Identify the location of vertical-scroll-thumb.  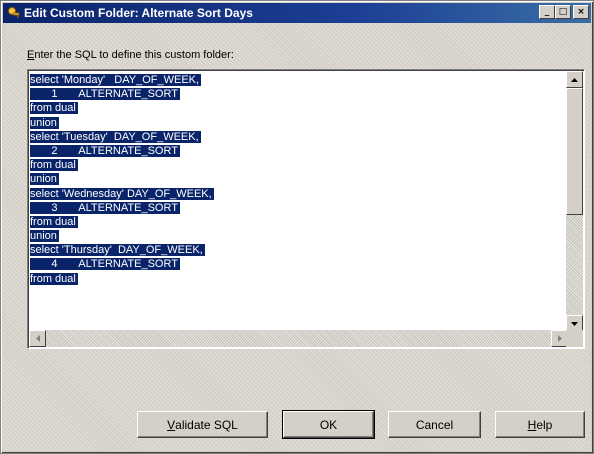
(574, 151).